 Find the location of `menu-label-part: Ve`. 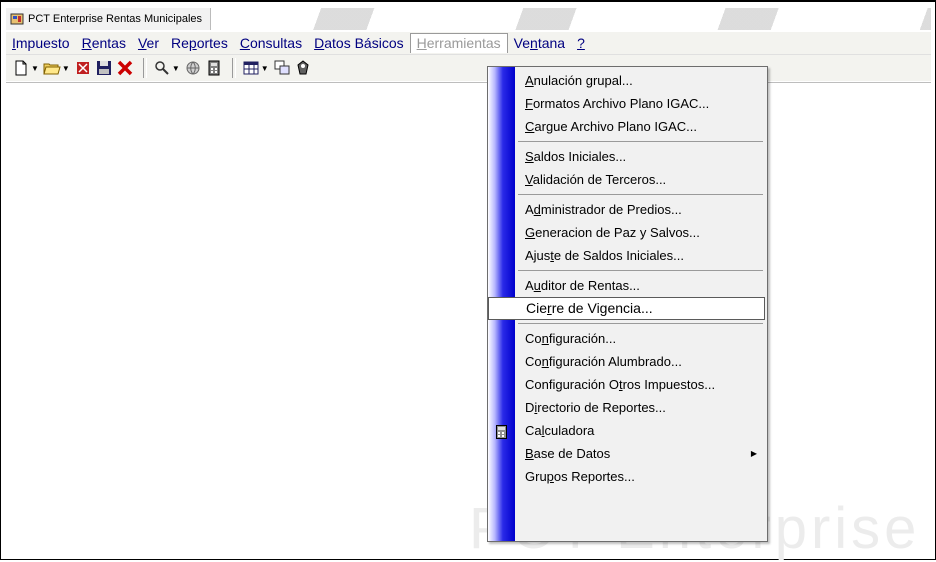

menu-label-part: Ve is located at coordinates (522, 43).